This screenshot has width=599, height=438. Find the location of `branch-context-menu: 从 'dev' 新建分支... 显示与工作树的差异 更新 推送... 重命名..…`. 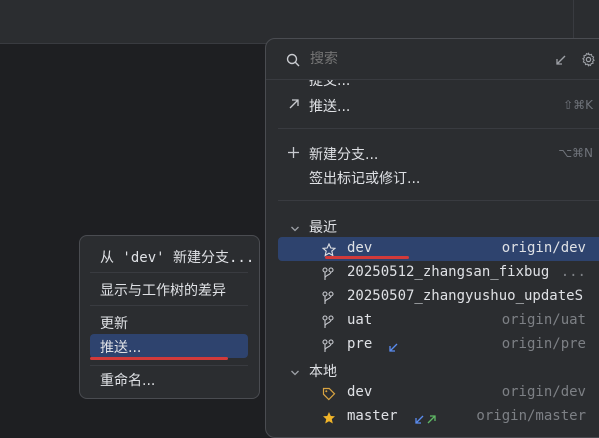

branch-context-menu: 从 'dev' 新建分支... 显示与工作树的差异 更新 推送... 重命名..… is located at coordinates (169, 317).